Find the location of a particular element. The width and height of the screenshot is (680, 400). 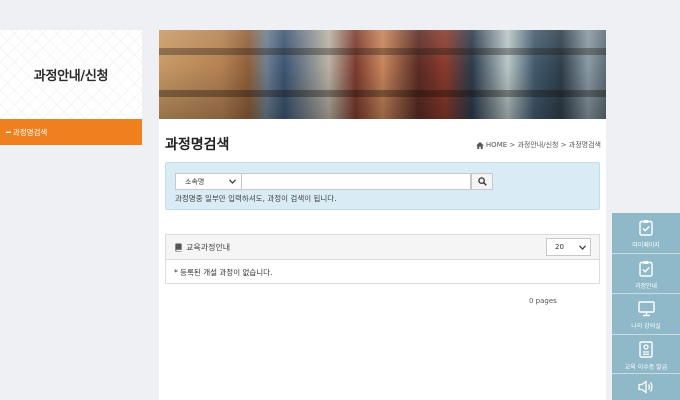

quick-menu-label: 나의 강의실 is located at coordinates (646, 326).